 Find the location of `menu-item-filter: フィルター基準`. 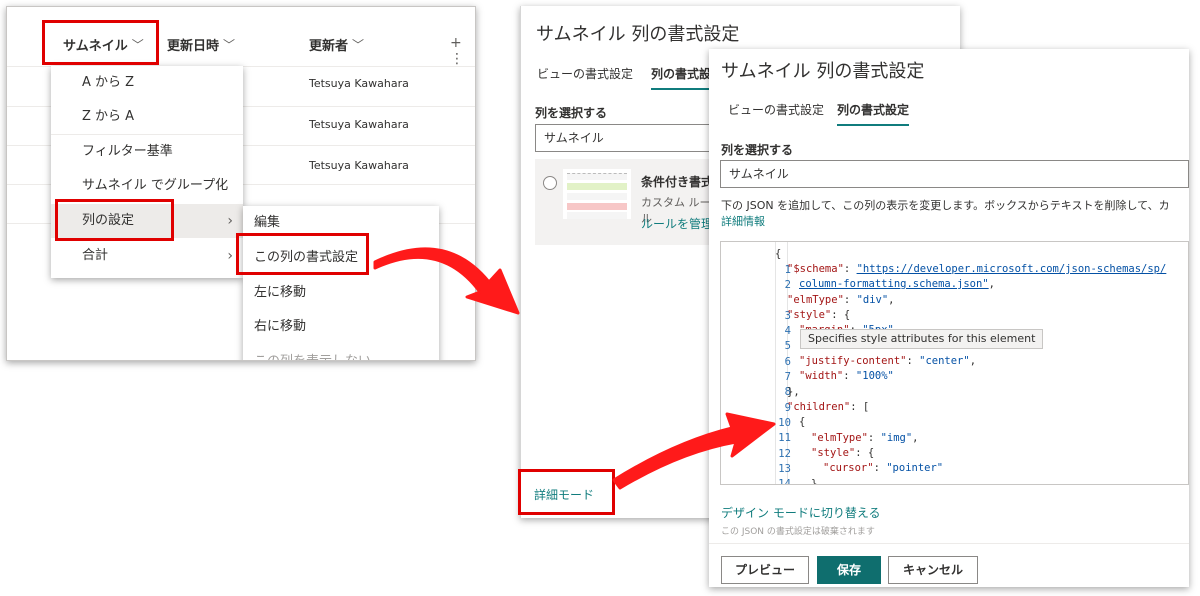

menu-item-filter: フィルター基準 is located at coordinates (147, 152).